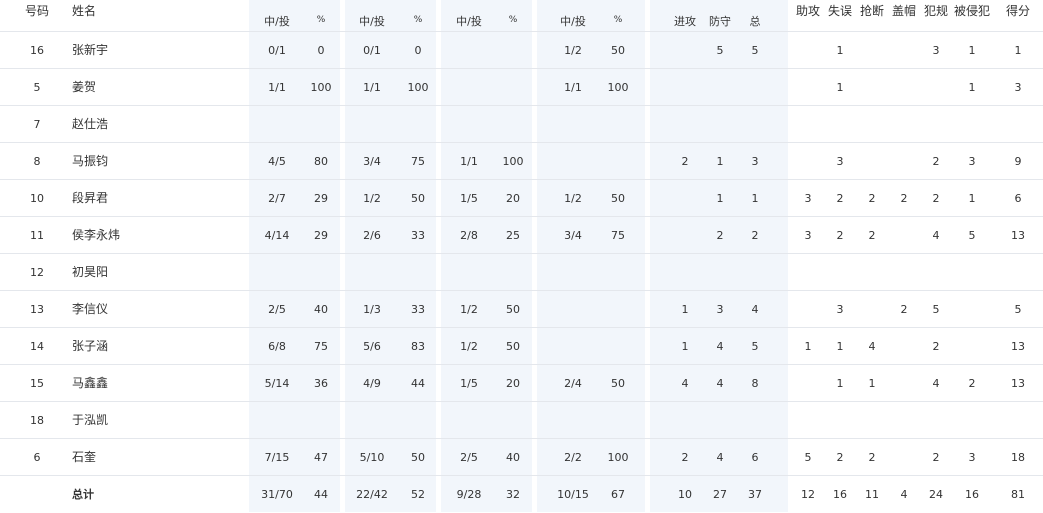  Describe the element at coordinates (521, 309) in the screenshot. I see `table-row: 李信仪 13 2/5 40 1/3 33 1/2 50 1 3 4 3 2 5 5` at that location.